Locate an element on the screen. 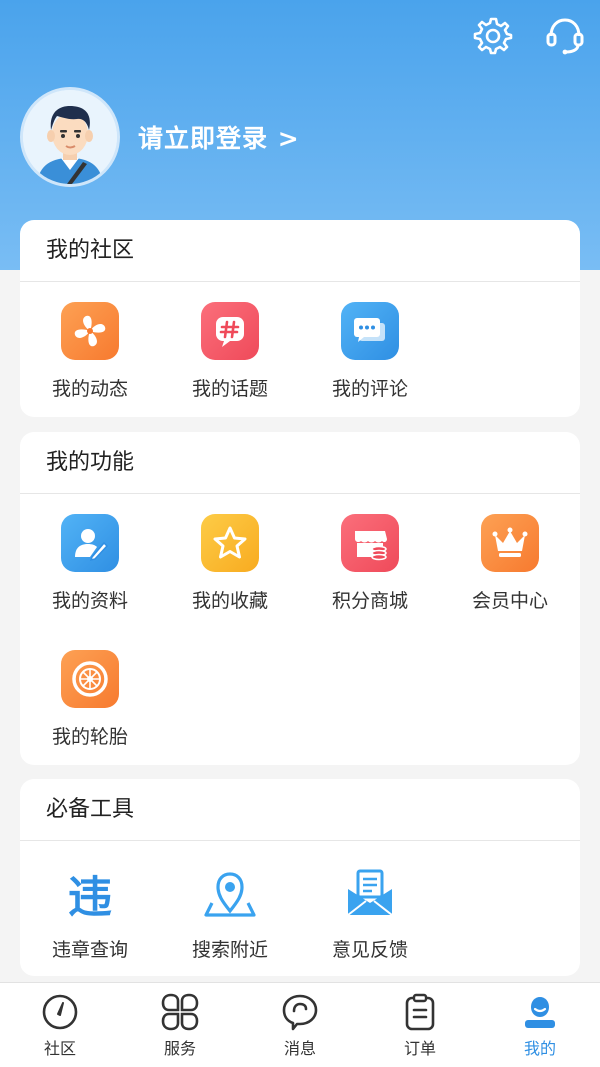 This screenshot has width=600, height=1067. function-item-favorites: 我的收藏 is located at coordinates (230, 562).